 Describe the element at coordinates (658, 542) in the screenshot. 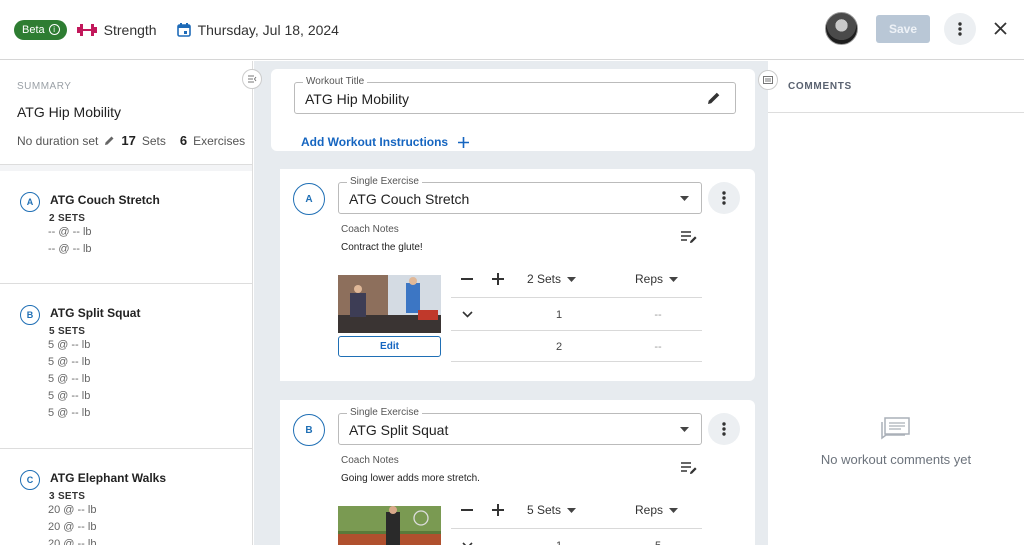

I see `reps-value: 5` at that location.